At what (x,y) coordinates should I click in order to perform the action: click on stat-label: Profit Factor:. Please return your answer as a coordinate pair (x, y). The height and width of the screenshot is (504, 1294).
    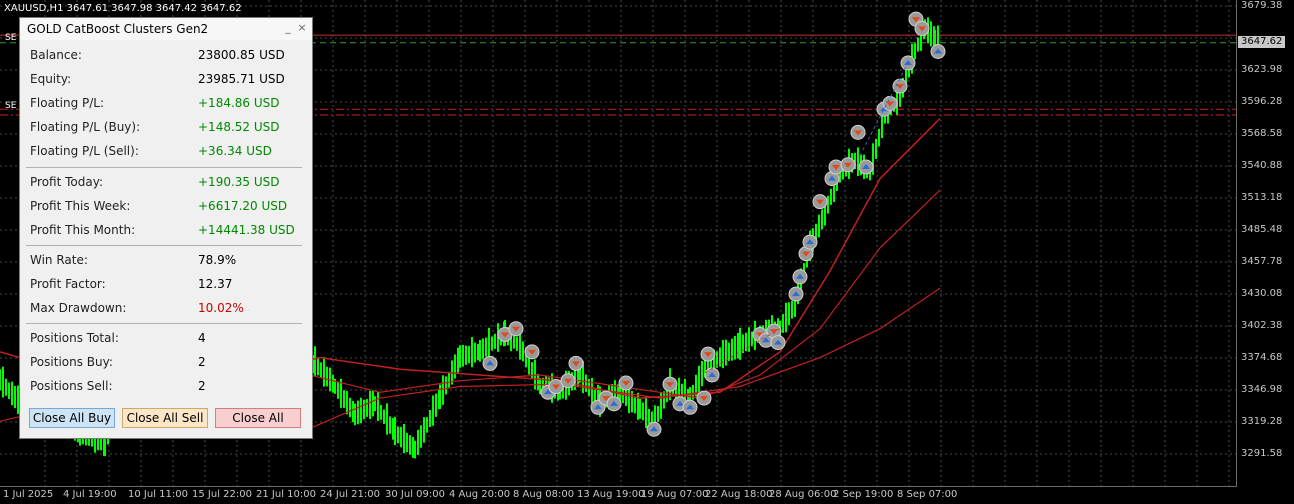
    Looking at the image, I should click on (68, 284).